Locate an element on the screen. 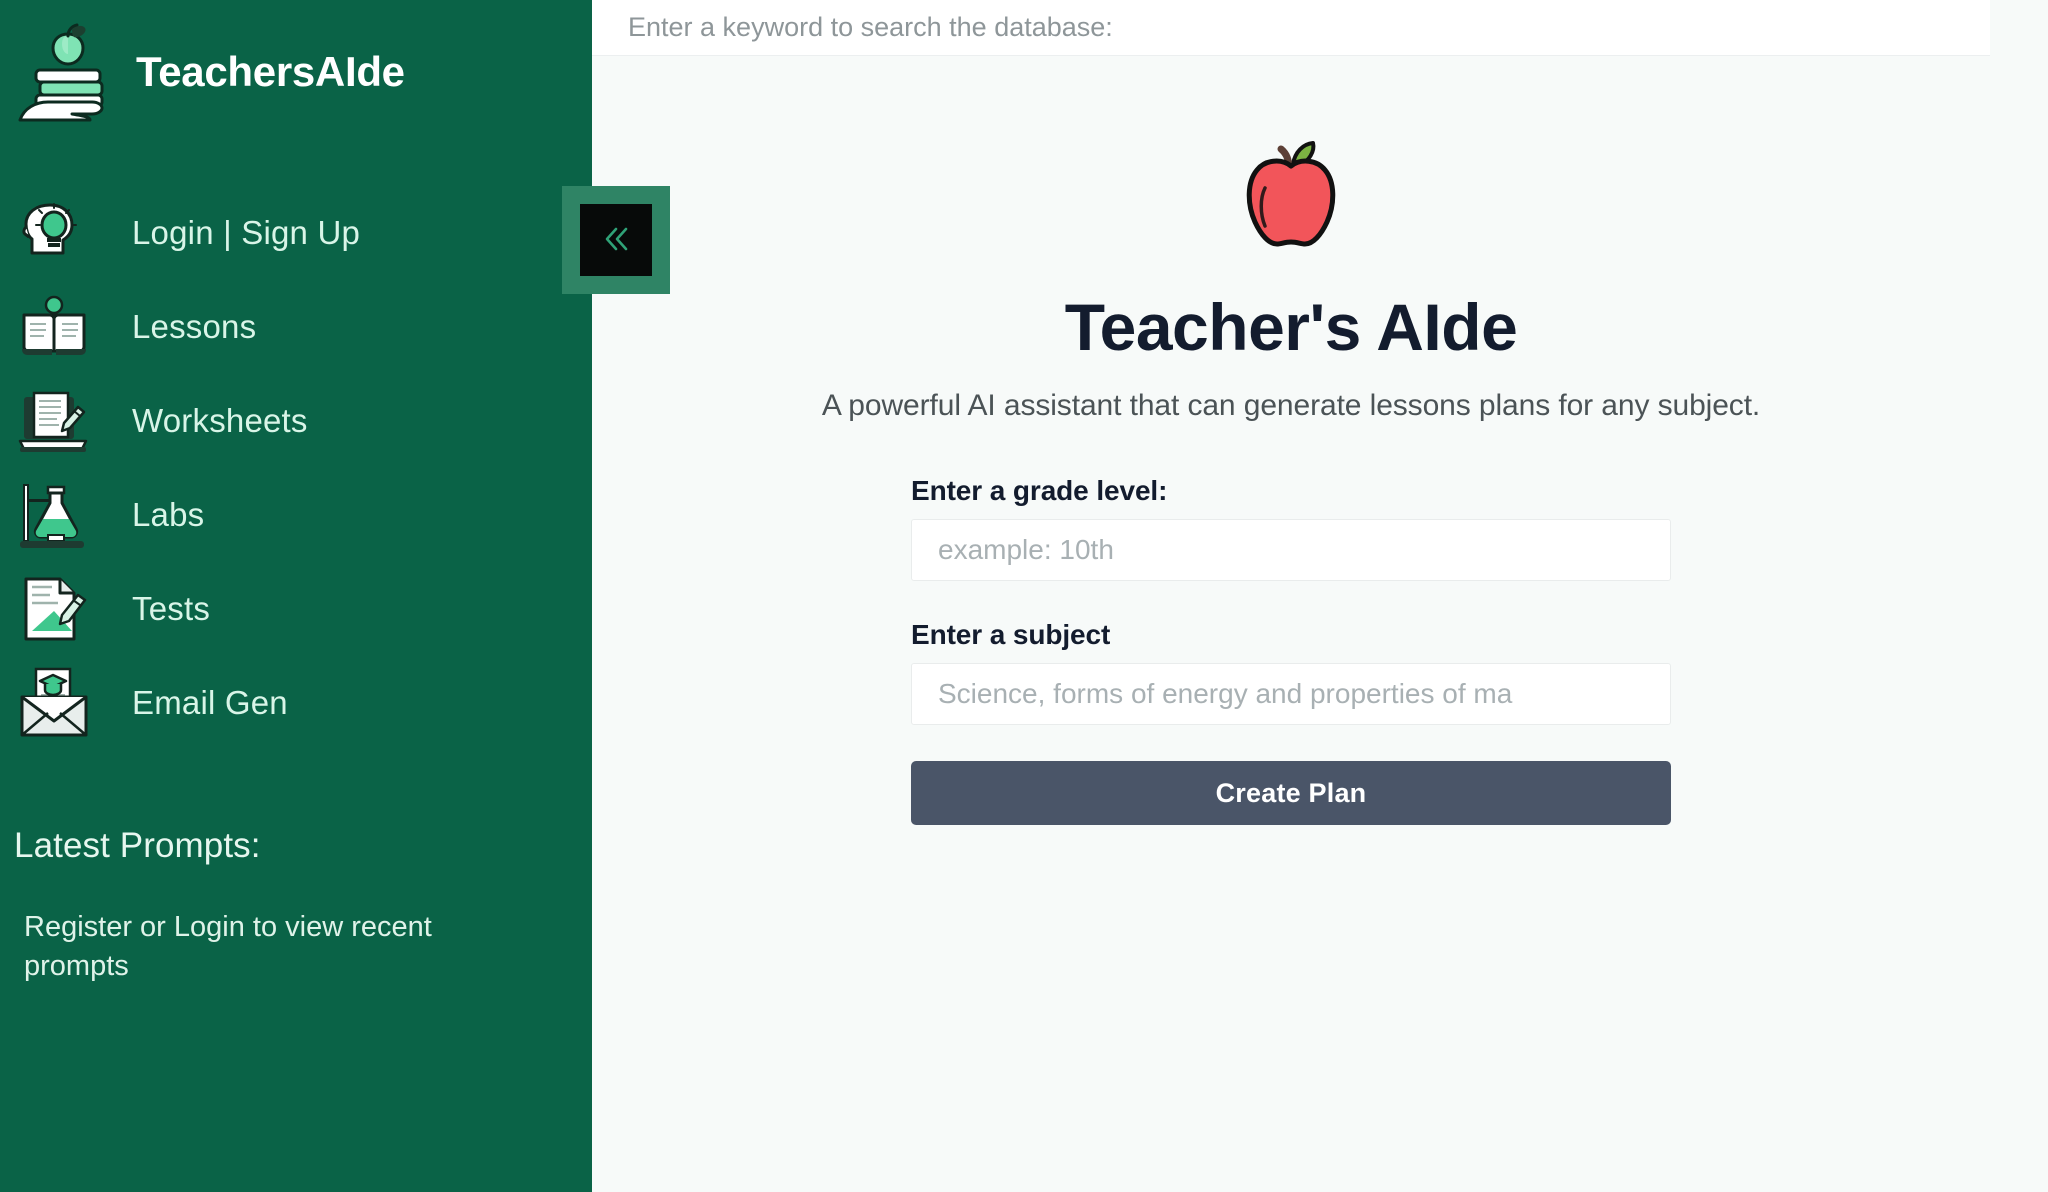 The height and width of the screenshot is (1192, 2048). latest-prompts-empty-message: Register or Login to view recent prompts is located at coordinates (228, 947).